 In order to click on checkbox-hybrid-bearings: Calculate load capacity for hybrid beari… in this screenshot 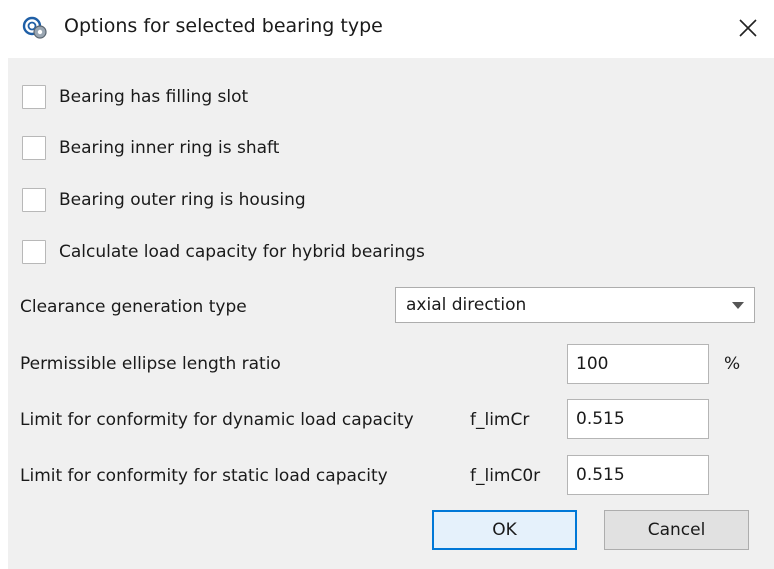, I will do `click(223, 252)`.